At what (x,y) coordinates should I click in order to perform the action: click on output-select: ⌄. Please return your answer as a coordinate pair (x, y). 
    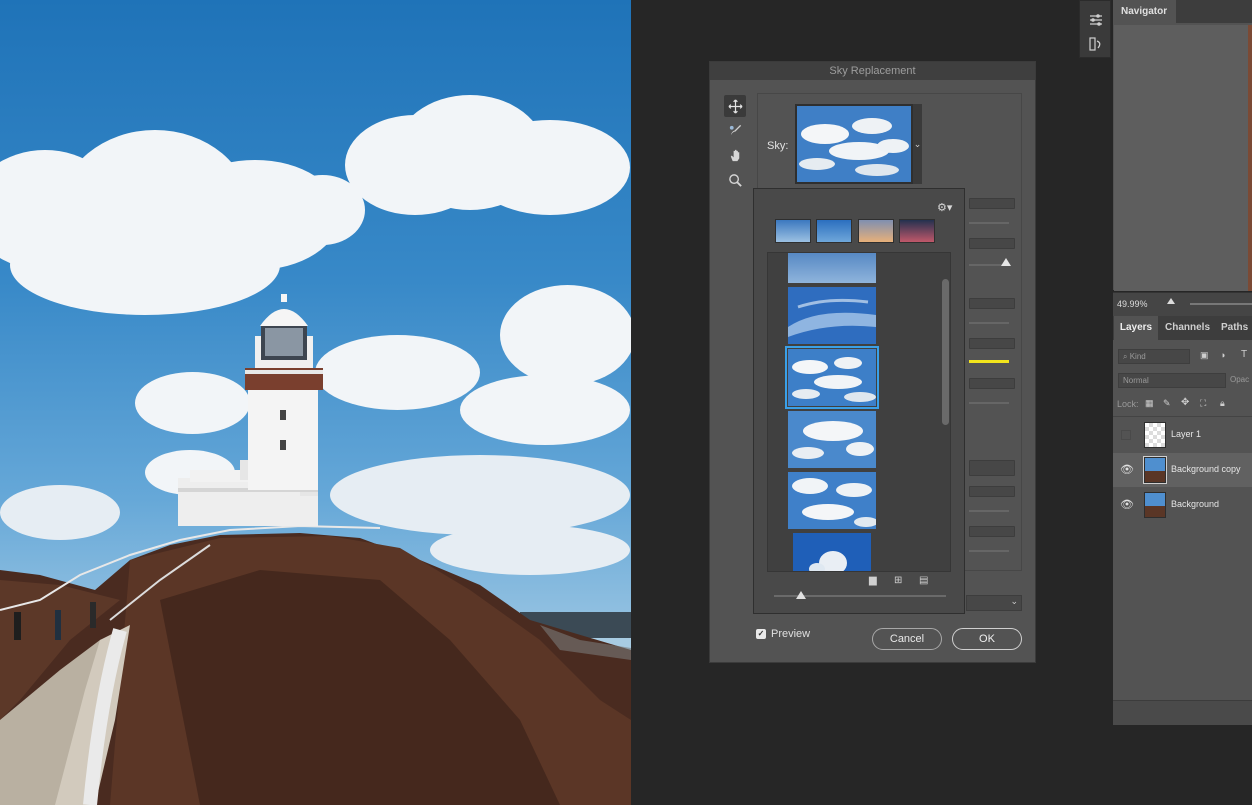
    Looking at the image, I should click on (994, 603).